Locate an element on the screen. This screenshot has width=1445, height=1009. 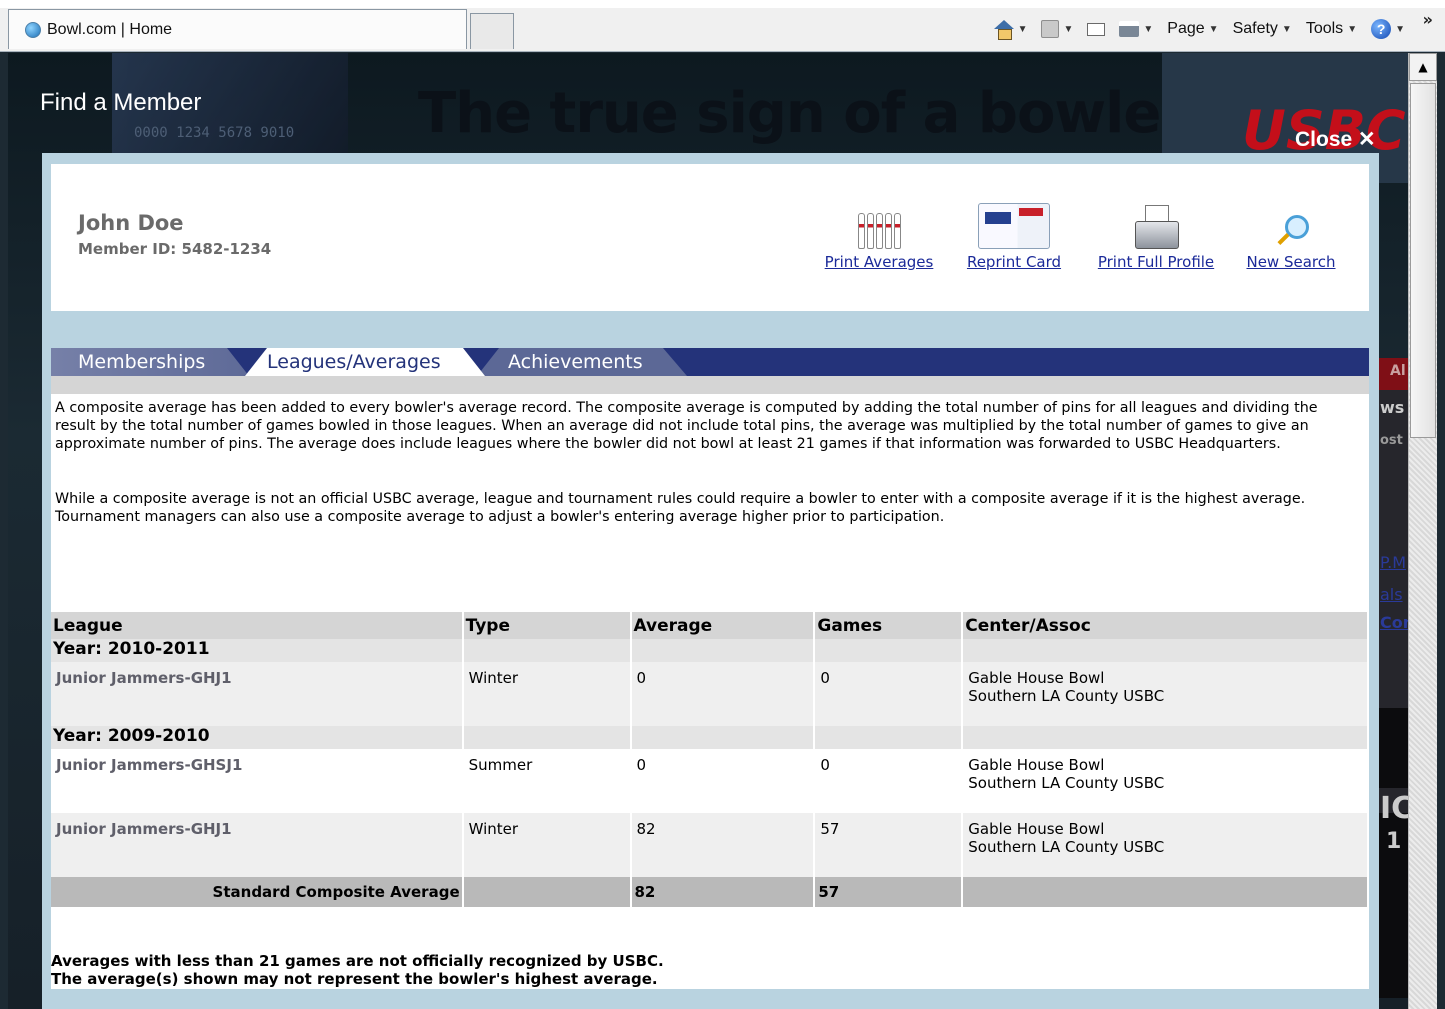
background-sidebar is located at coordinates (1393, 678).